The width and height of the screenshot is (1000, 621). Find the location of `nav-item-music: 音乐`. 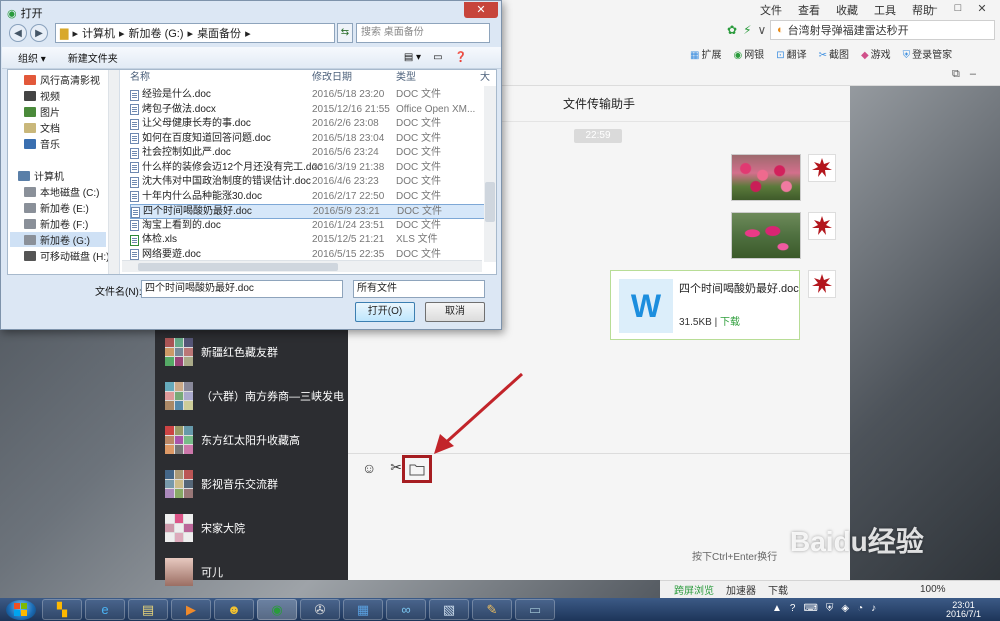

nav-item-music: 音乐 is located at coordinates (42, 143).